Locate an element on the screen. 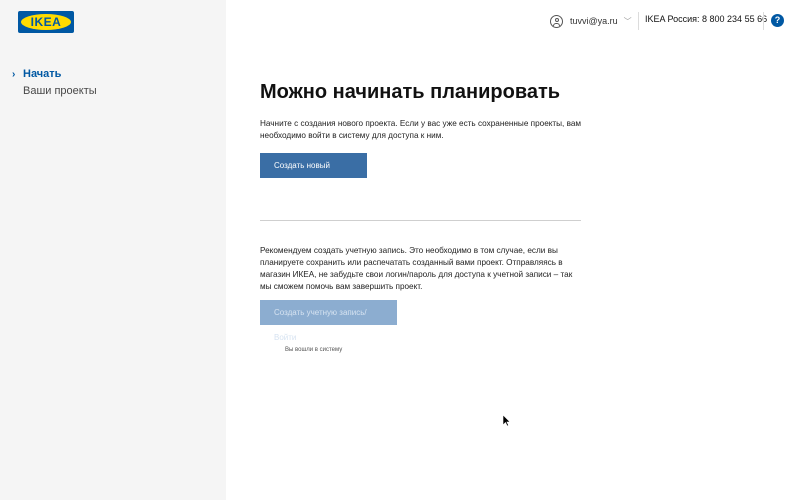 Image resolution: width=800 pixels, height=500 pixels. user-icon is located at coordinates (556, 21).